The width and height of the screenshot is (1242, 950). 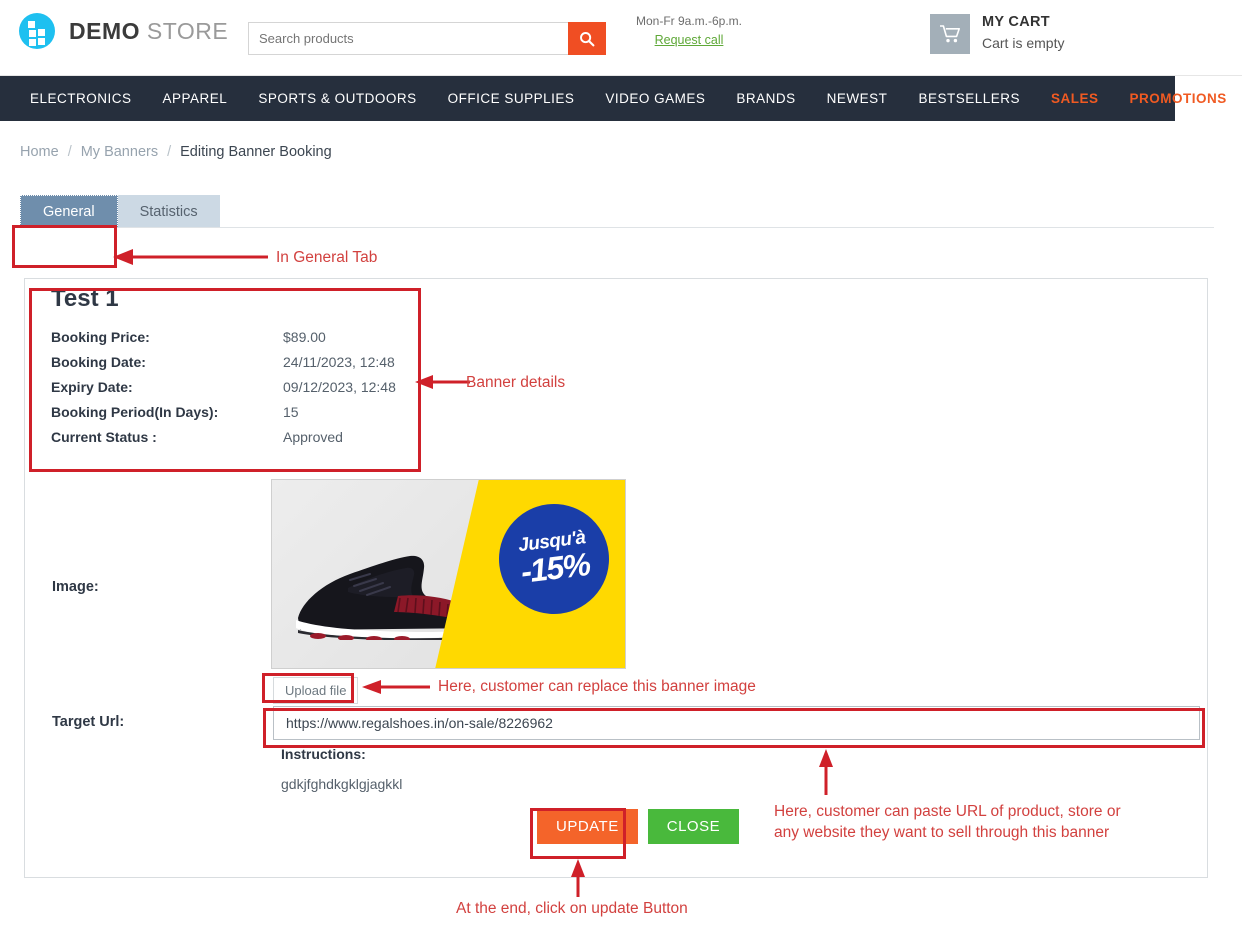 I want to click on form-actions: UPDATE CLOSE, so click(x=638, y=826).